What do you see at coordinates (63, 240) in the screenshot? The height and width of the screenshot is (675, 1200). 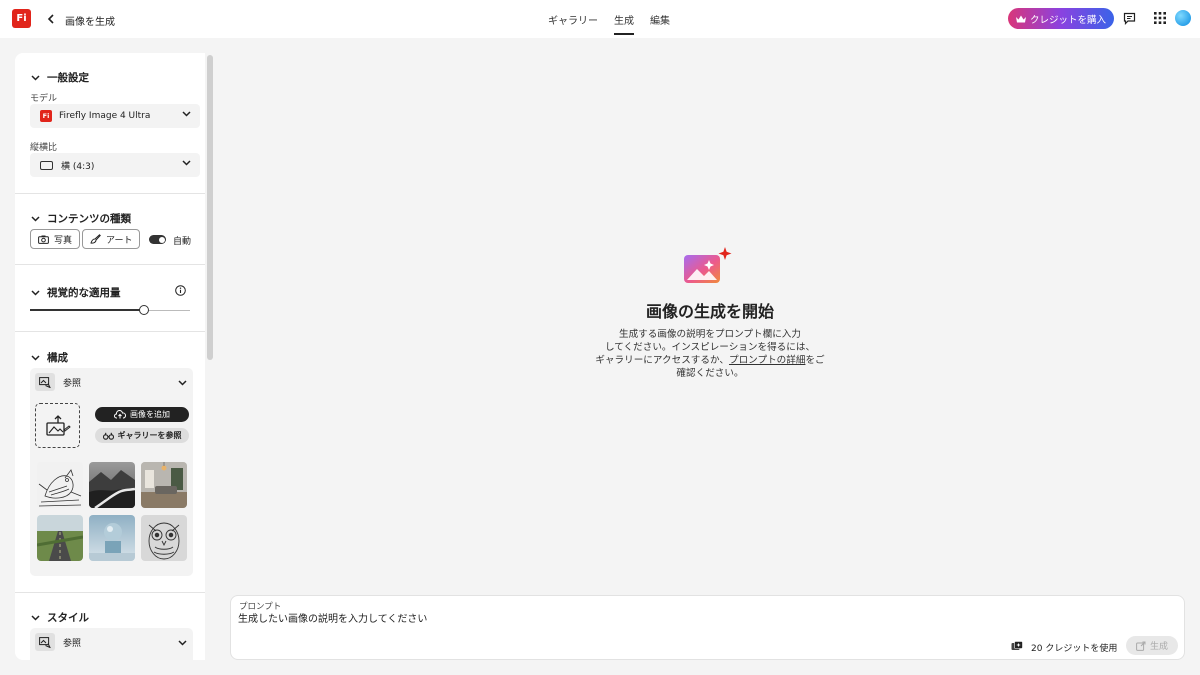 I see `photo-label: 写真` at bounding box center [63, 240].